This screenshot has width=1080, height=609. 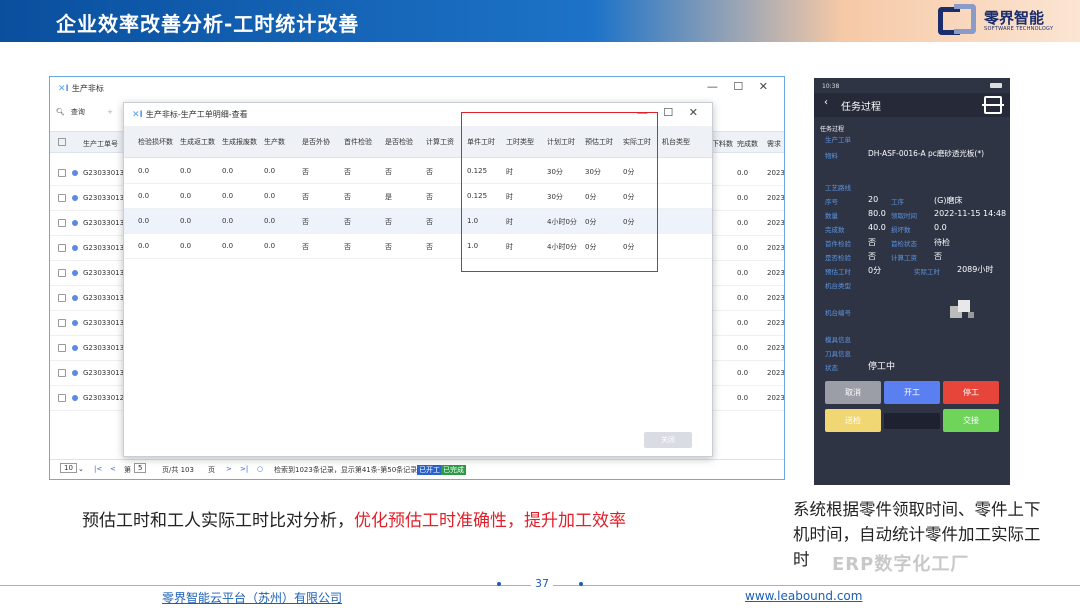 I want to click on toolbar: 🔍︎ 查询 +, so click(x=84, y=112).